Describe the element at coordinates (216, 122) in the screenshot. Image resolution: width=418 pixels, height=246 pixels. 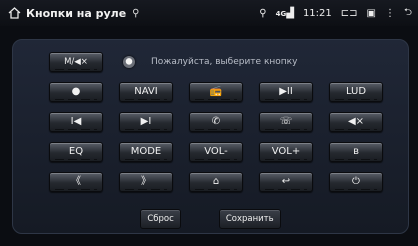
I see `call-button: ✆` at that location.